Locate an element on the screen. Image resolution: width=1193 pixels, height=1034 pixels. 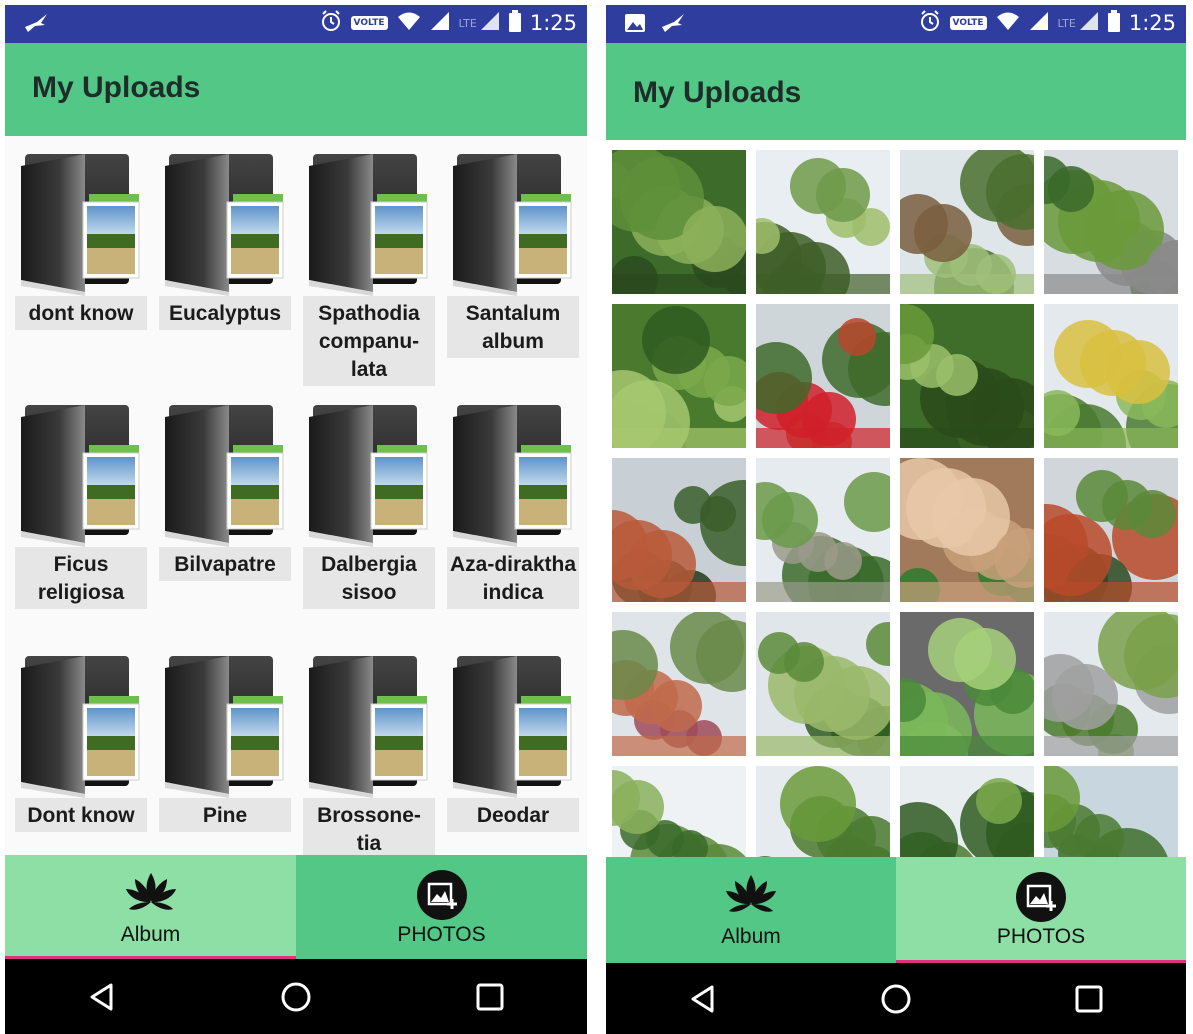
album-item: Ficus religiosa is located at coordinates (81, 524).